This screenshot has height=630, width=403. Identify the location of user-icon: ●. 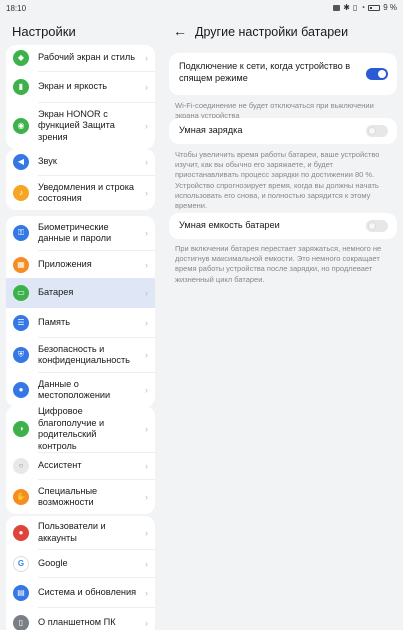
(21, 532).